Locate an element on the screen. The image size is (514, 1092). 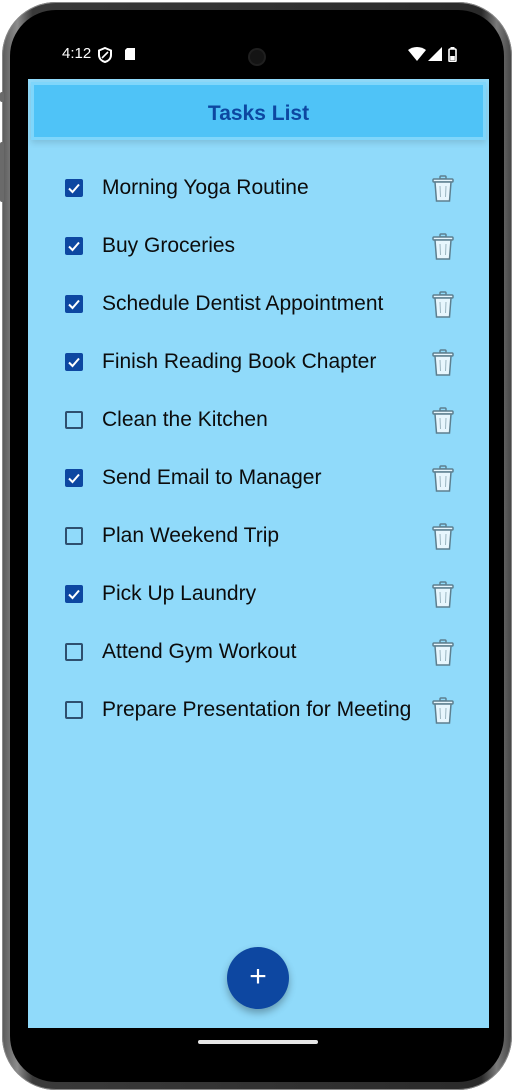
task-row: Send Email to Manager is located at coordinates (258, 489).